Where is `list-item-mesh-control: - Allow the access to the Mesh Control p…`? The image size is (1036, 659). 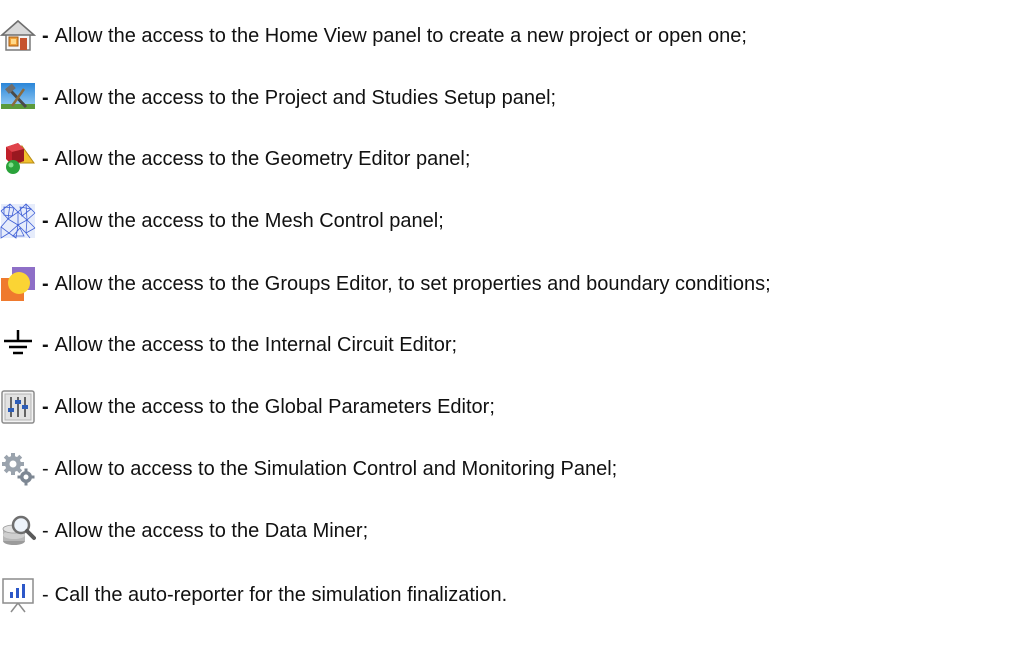
list-item-mesh-control: - Allow the access to the Mesh Control p… is located at coordinates (222, 221).